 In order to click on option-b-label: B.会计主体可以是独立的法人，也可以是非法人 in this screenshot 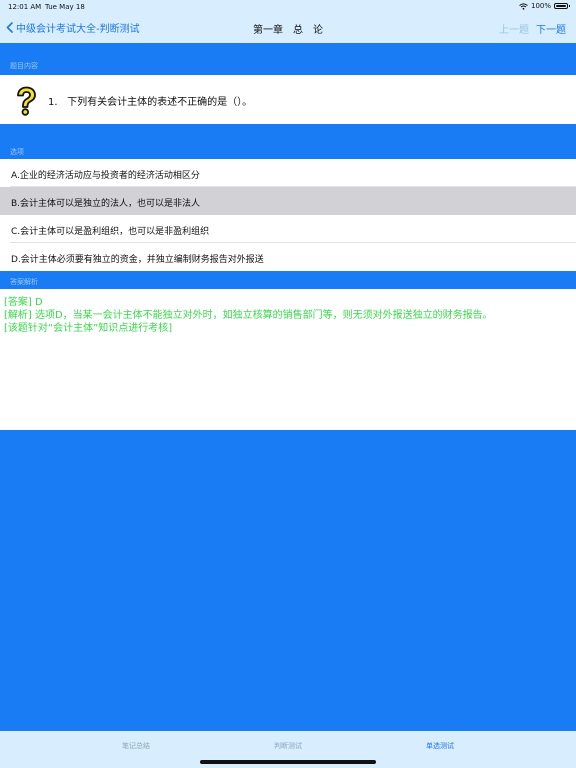, I will do `click(106, 204)`.